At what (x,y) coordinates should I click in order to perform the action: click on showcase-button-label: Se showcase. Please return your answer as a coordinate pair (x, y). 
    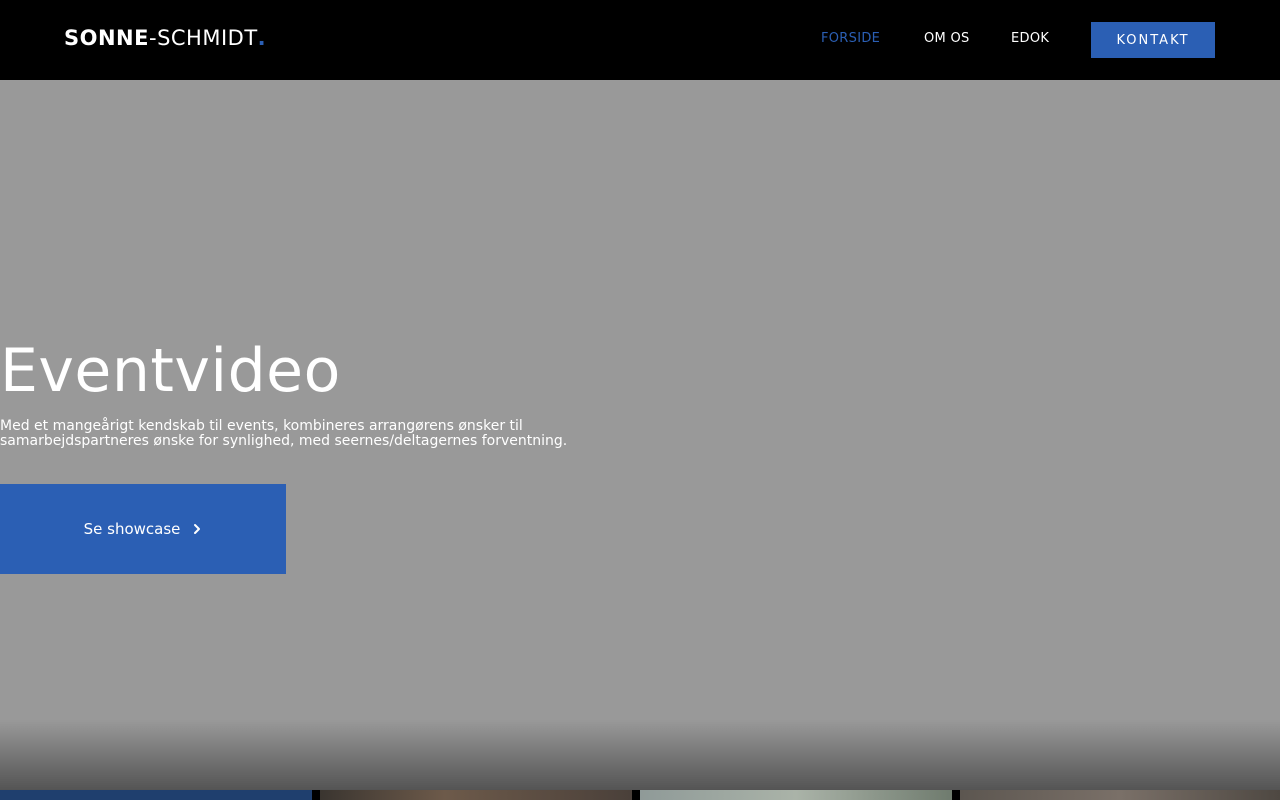
    Looking at the image, I should click on (132, 529).